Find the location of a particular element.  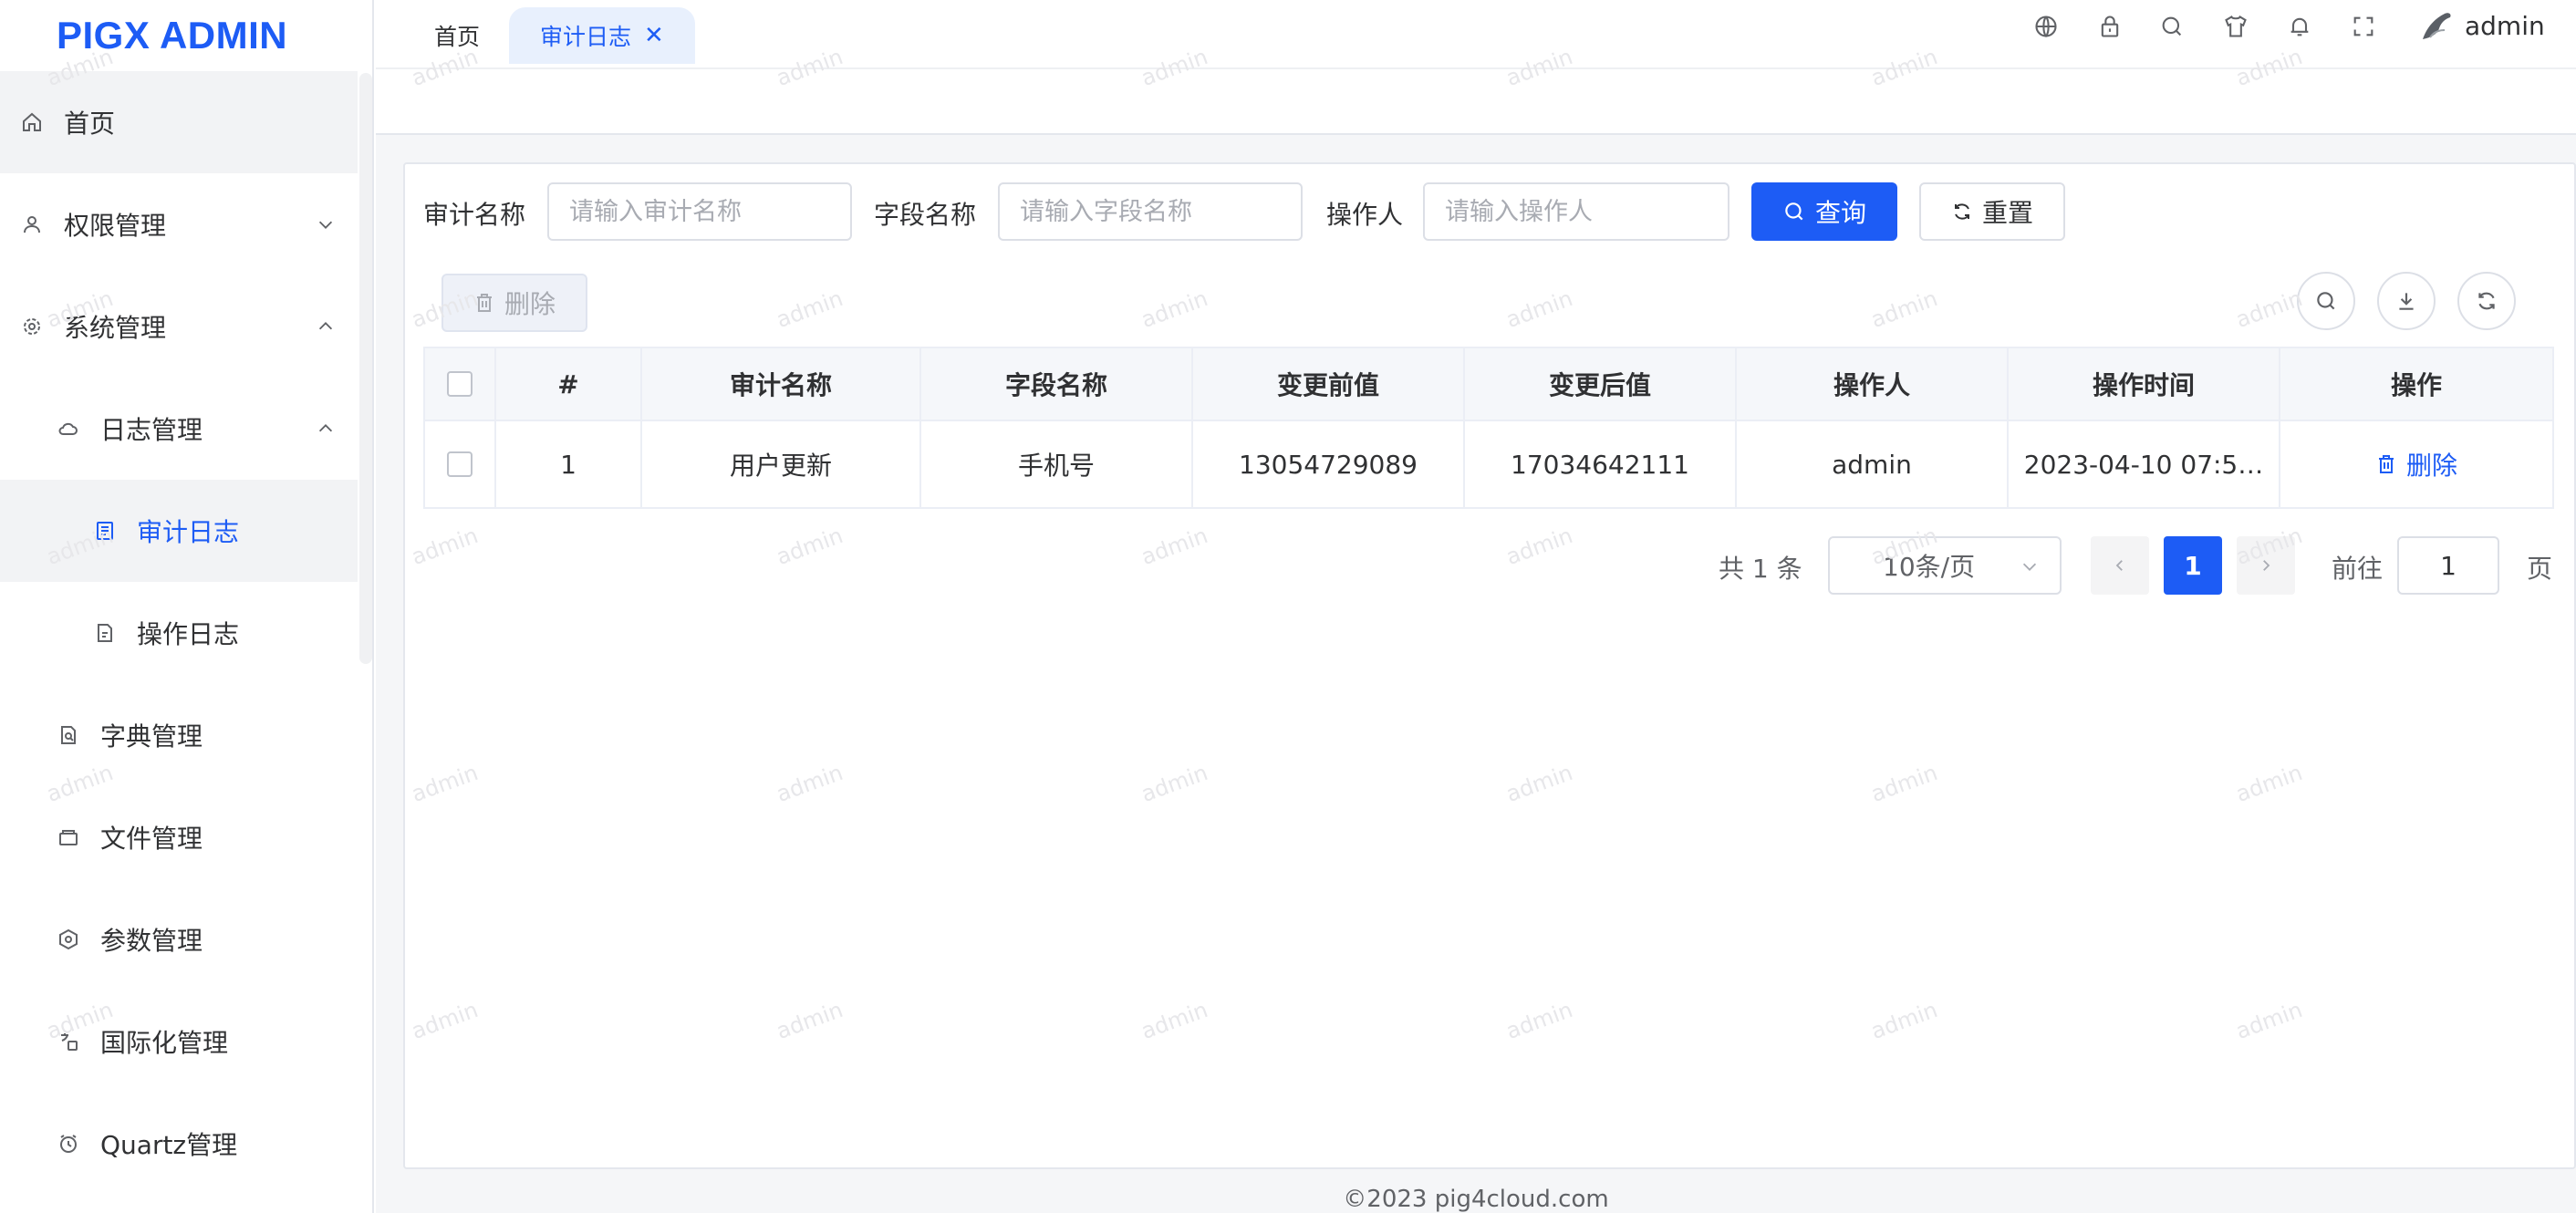

table-cell: 手机号 is located at coordinates (1057, 464).